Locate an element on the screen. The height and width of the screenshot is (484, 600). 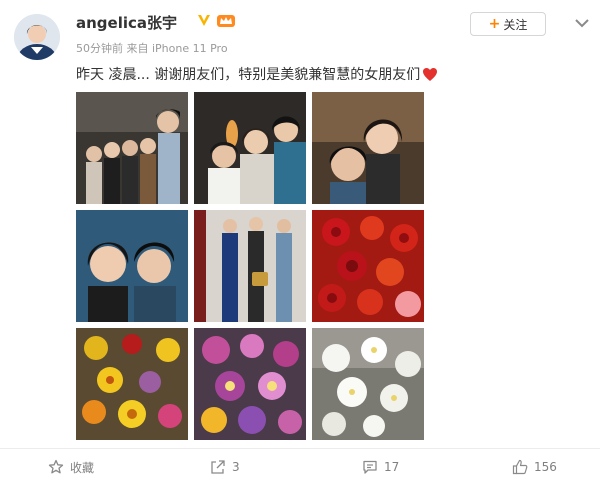
favorite-button: 收藏 is located at coordinates (71, 467).